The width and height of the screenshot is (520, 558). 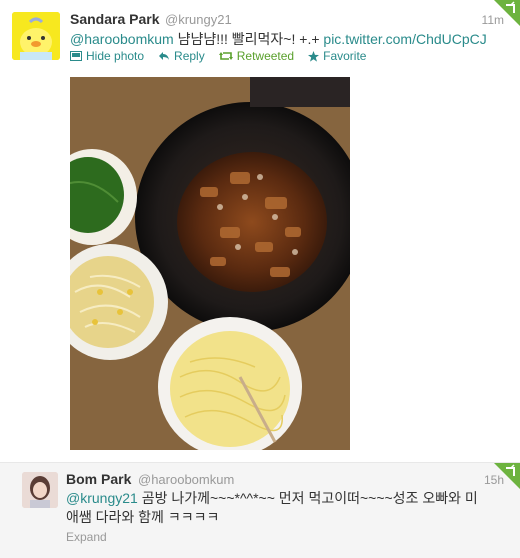 What do you see at coordinates (248, 39) in the screenshot?
I see `tweet-body-text: 냠냠냠!!! 빨리먹자~! +.+` at bounding box center [248, 39].